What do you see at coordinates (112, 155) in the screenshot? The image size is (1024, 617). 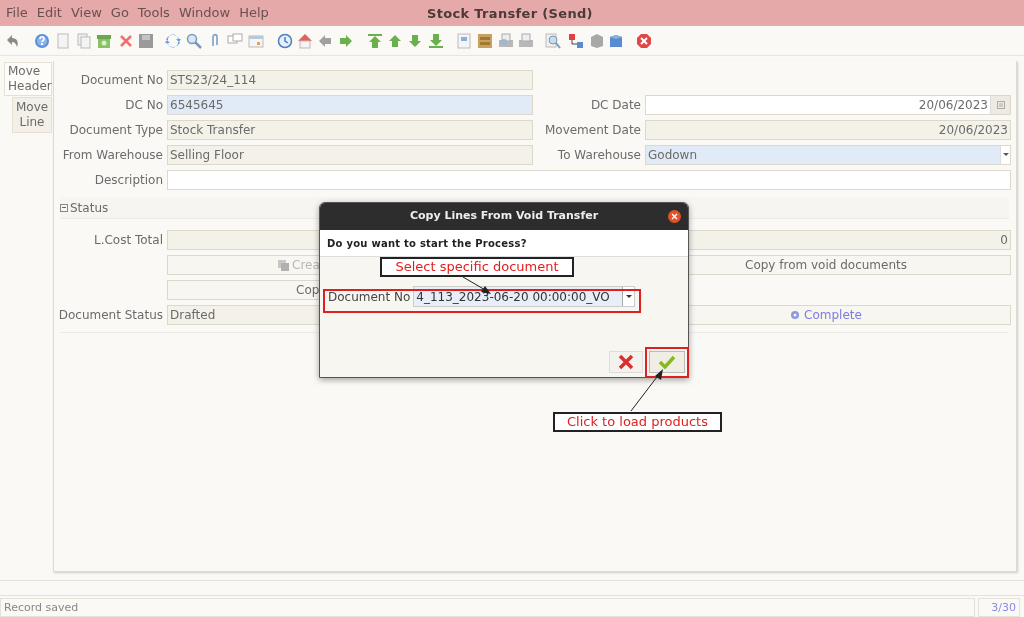 I see `field-label: From Warehouse` at bounding box center [112, 155].